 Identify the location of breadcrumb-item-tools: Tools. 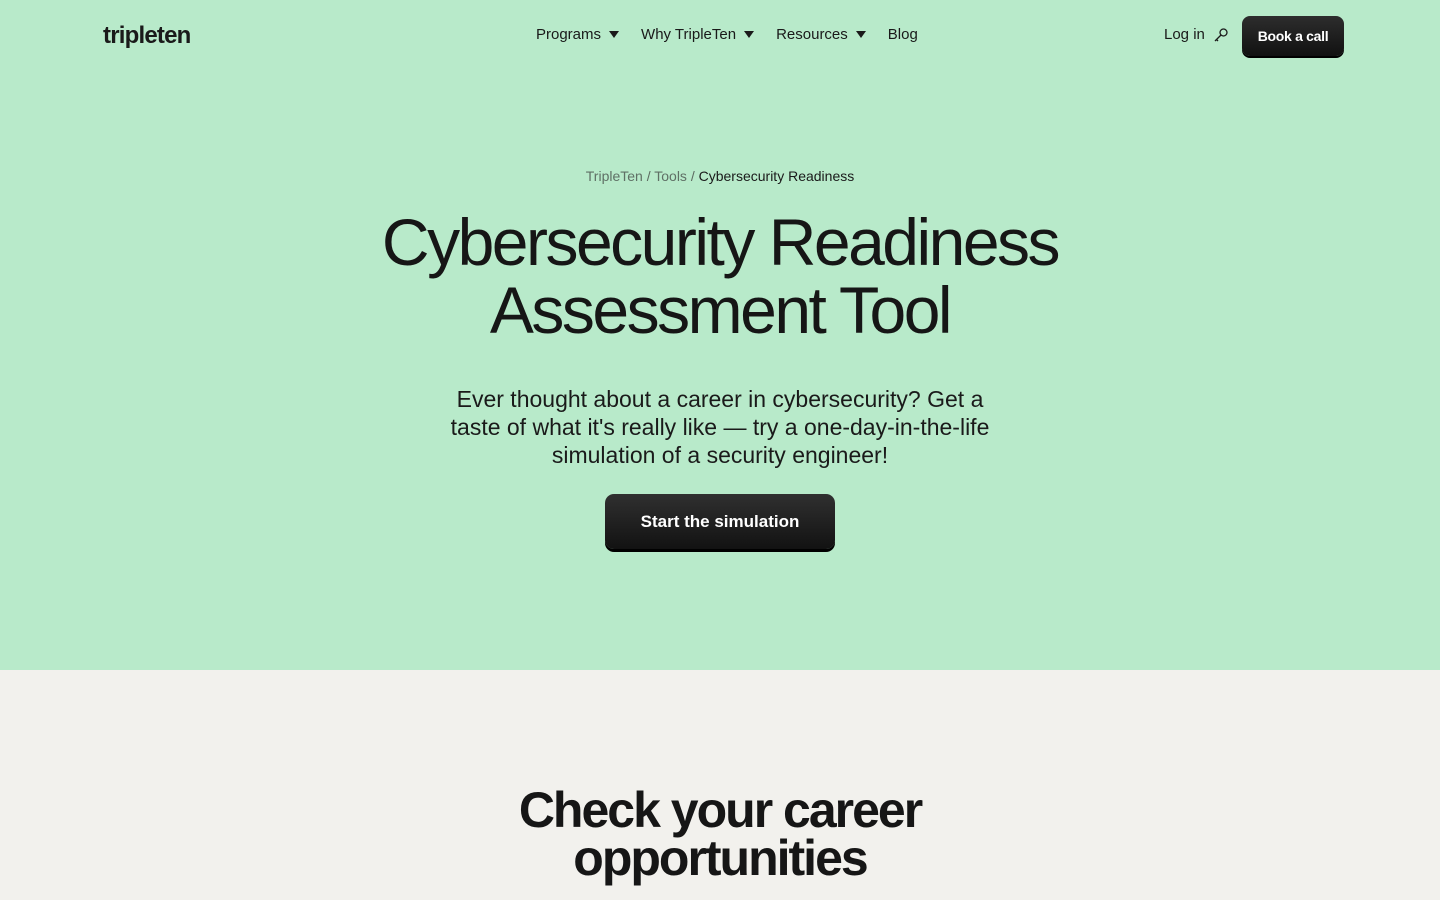
(670, 176).